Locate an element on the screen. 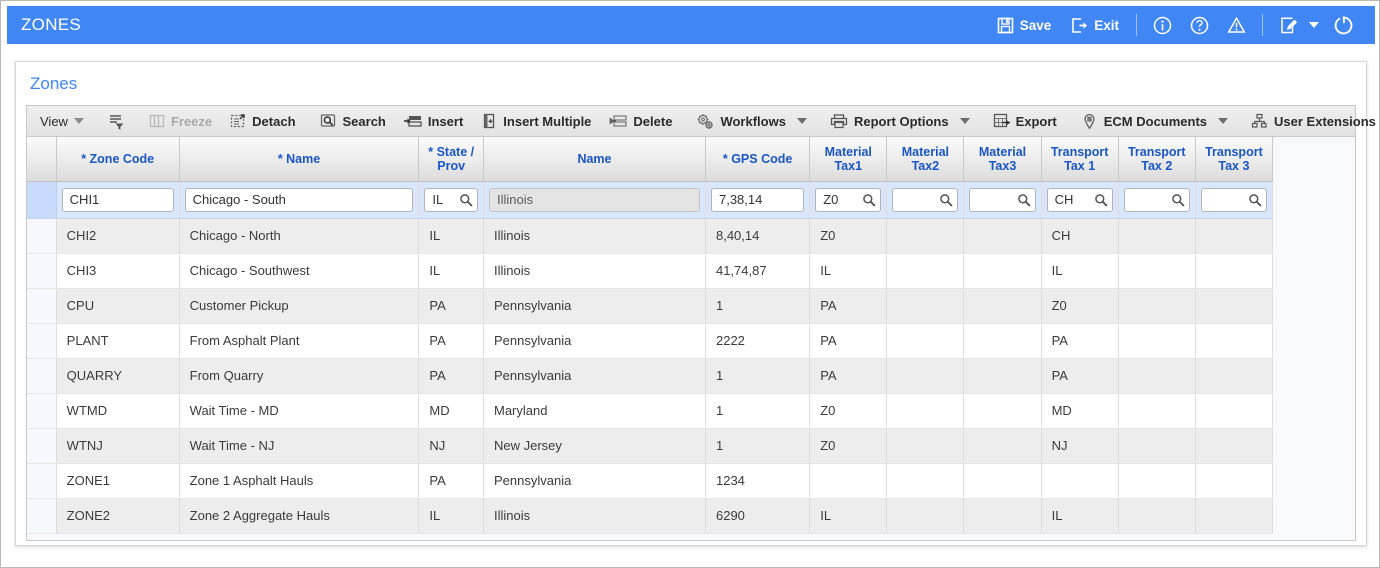 The width and height of the screenshot is (1380, 568). cell-gps: 1 is located at coordinates (758, 306).